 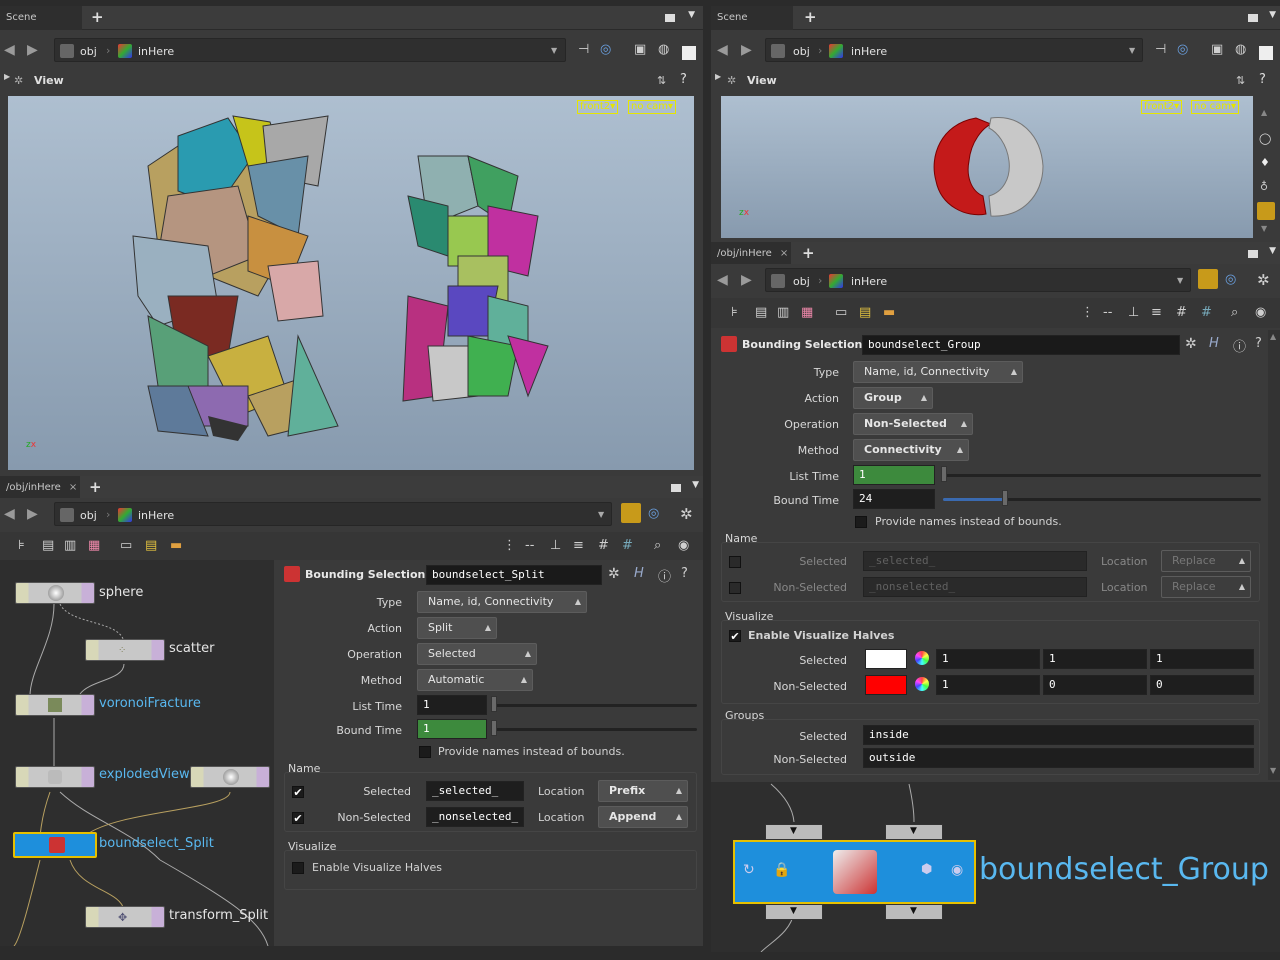 What do you see at coordinates (731, 80) in the screenshot?
I see `view-options-icon: ✲` at bounding box center [731, 80].